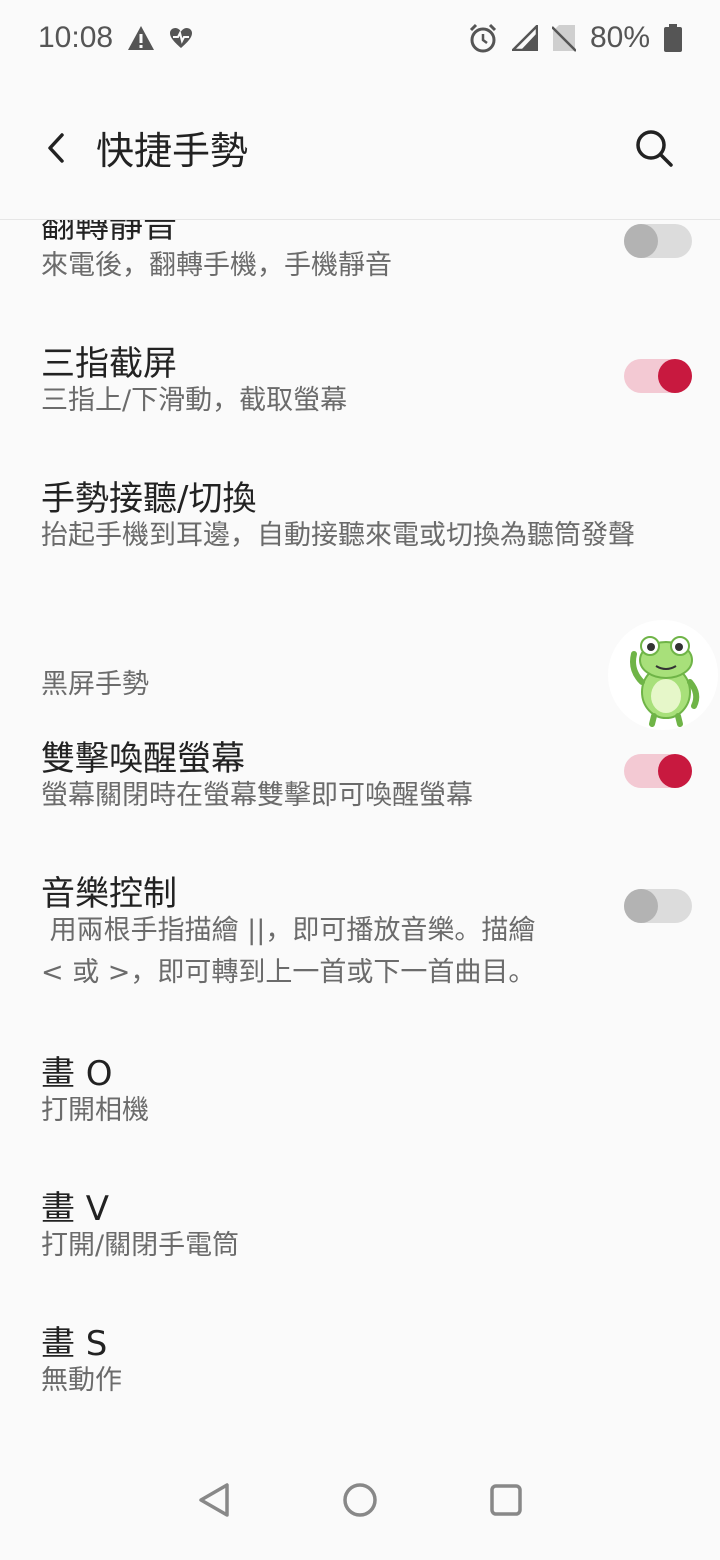 This screenshot has width=720, height=1560. Describe the element at coordinates (360, 148) in the screenshot. I see `app-bar: 快捷手勢` at that location.